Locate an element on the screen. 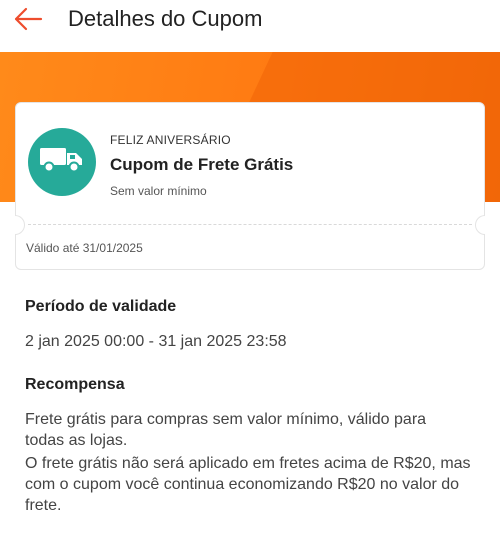 The height and width of the screenshot is (537, 500). coupon-icon-badge is located at coordinates (62, 162).